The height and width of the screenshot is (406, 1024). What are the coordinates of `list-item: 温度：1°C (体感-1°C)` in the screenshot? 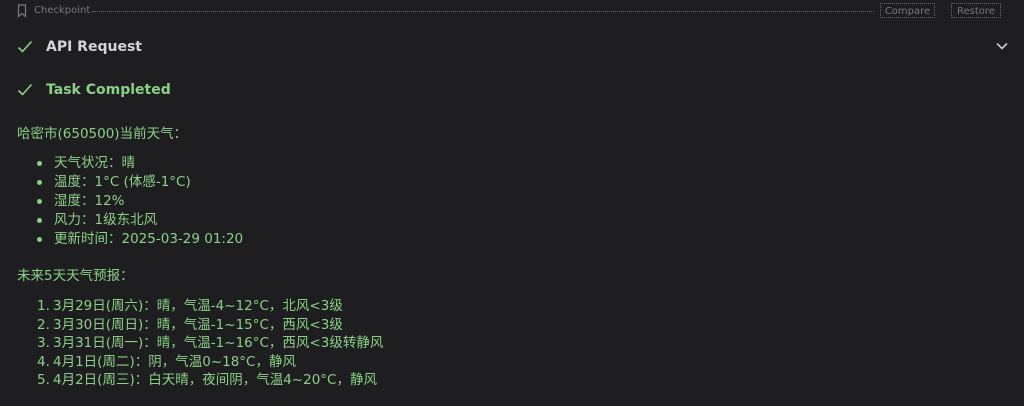 It's located at (140, 182).